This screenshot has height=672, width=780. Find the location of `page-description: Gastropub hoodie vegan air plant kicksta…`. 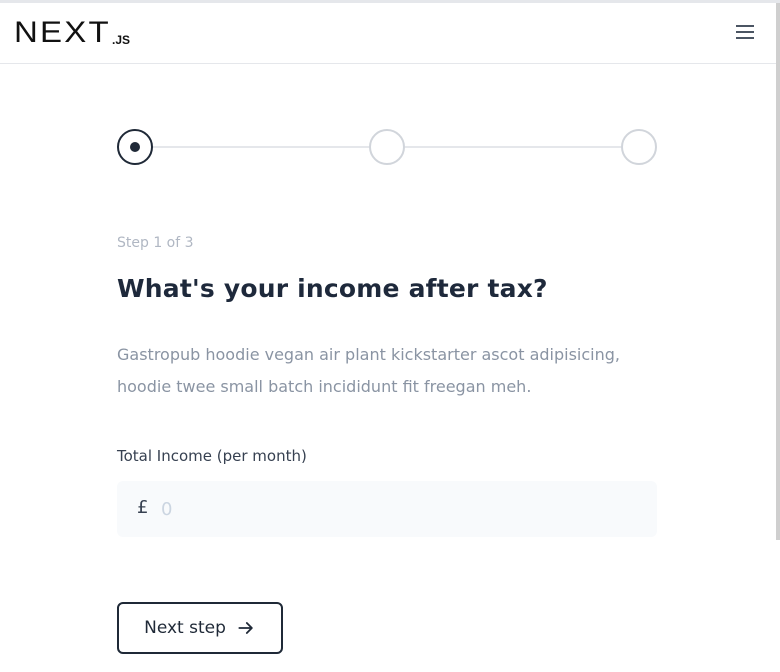

page-description: Gastropub hoodie vegan air plant kicksta… is located at coordinates (368, 370).